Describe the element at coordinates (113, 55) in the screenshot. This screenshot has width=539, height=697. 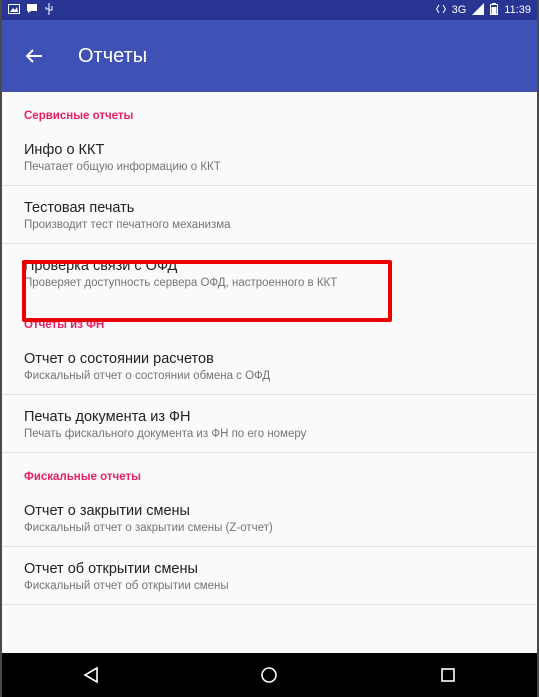
I see `page-title: Отчеты` at that location.